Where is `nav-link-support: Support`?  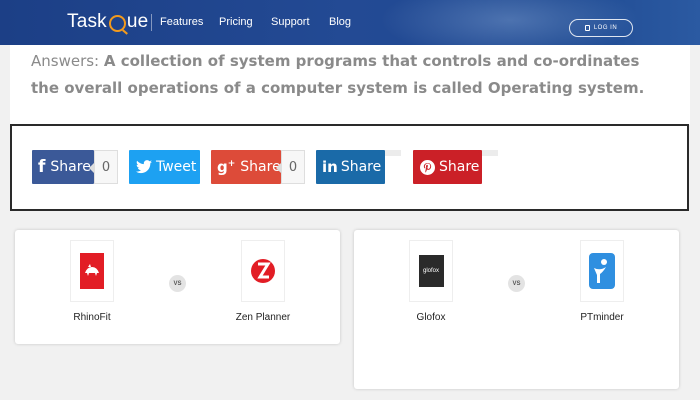
nav-link-support: Support is located at coordinates (290, 22).